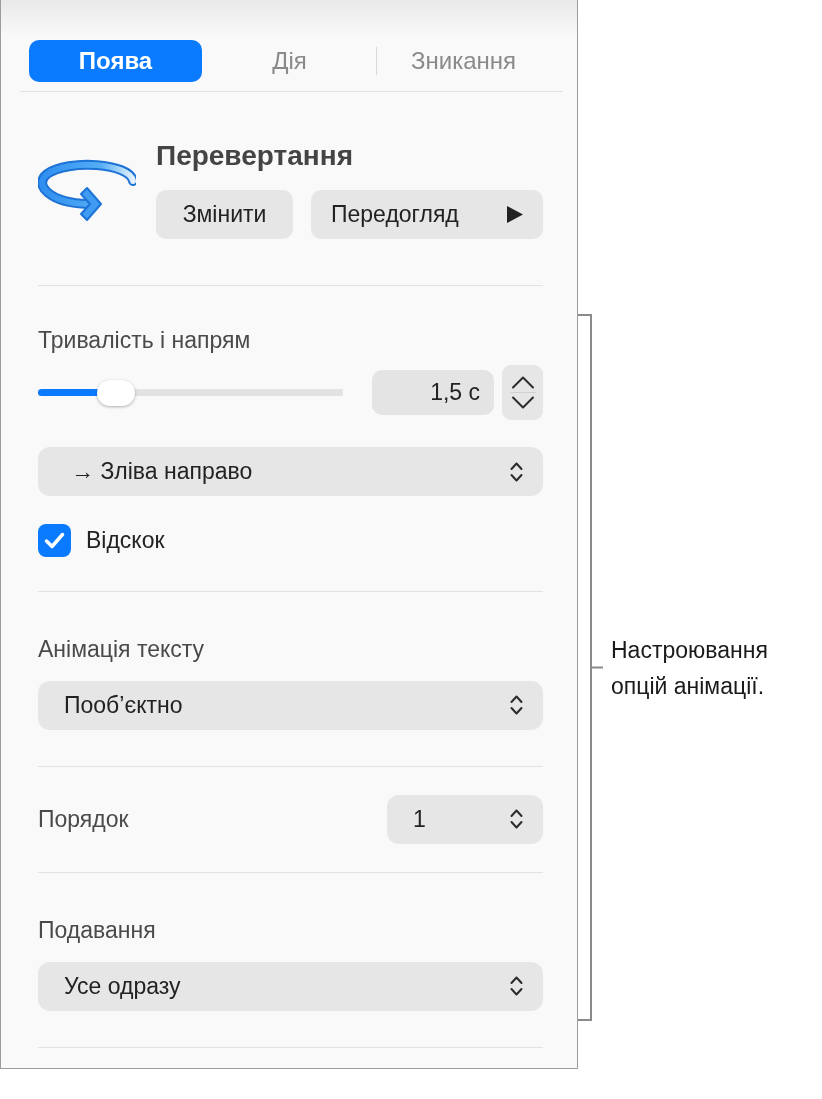  Describe the element at coordinates (522, 382) in the screenshot. I see `chevron-up-icon` at that location.